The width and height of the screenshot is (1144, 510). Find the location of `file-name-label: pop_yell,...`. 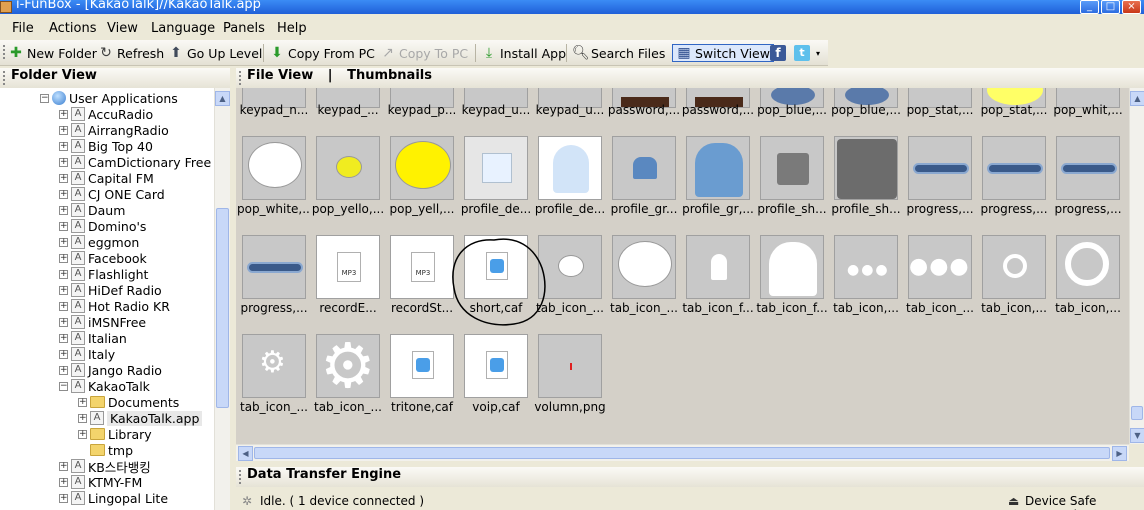

file-name-label: pop_yell,... is located at coordinates (422, 209).